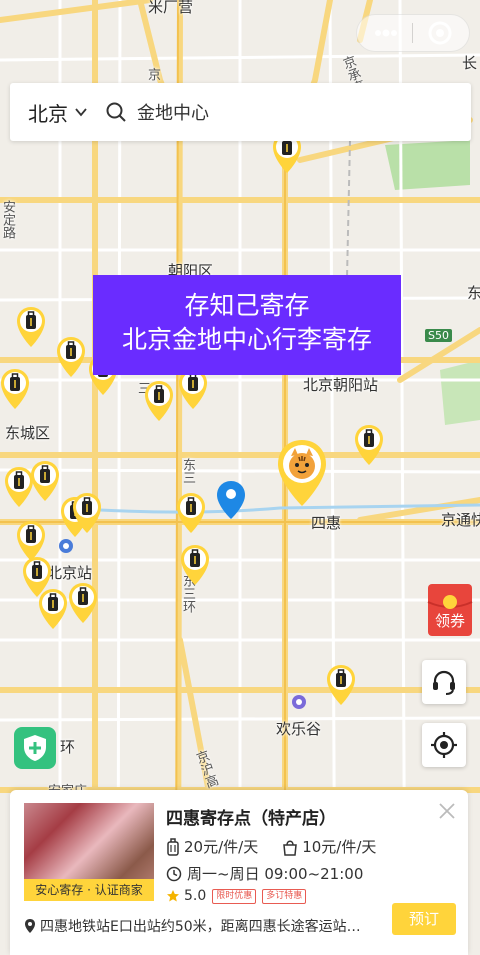 The image size is (480, 955). I want to click on map-label-anding: 安定路, so click(7, 219).